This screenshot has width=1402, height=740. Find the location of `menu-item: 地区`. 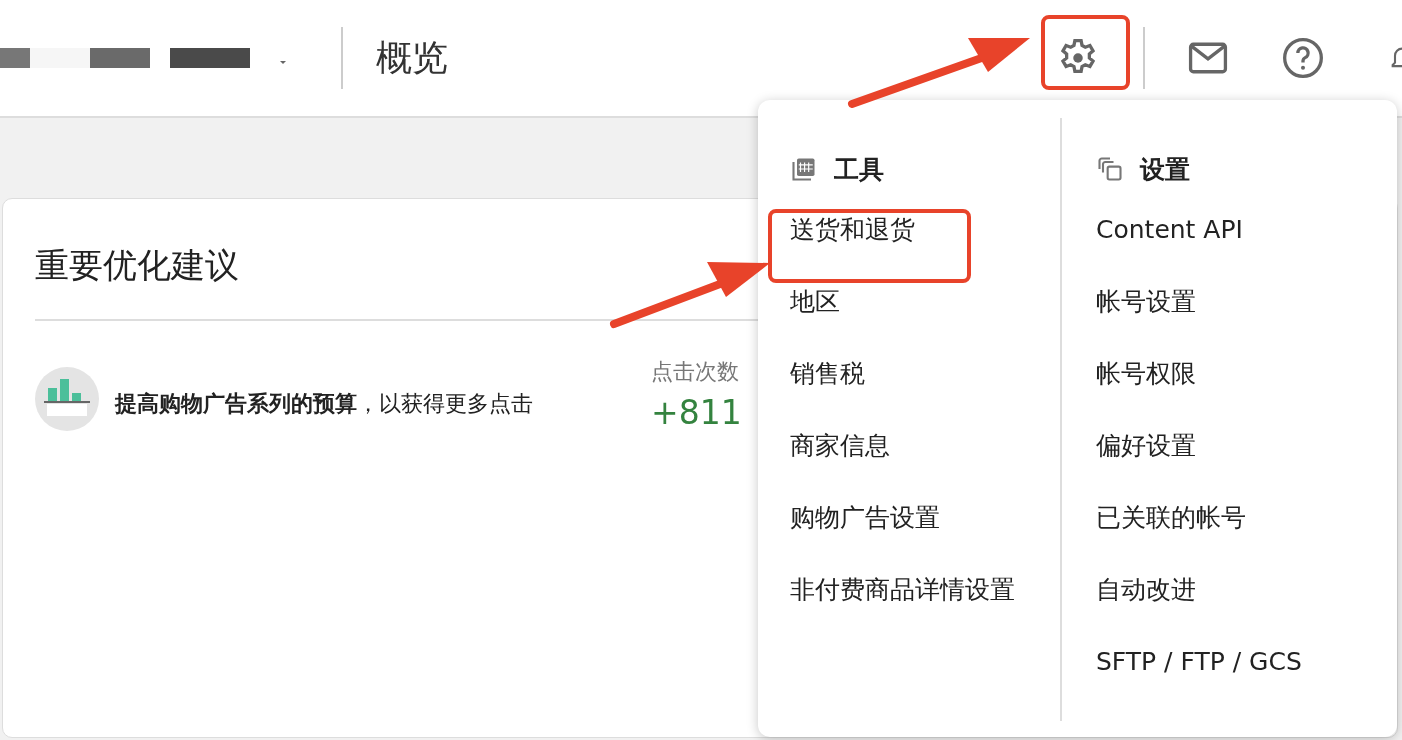

menu-item: 地区 is located at coordinates (815, 301).